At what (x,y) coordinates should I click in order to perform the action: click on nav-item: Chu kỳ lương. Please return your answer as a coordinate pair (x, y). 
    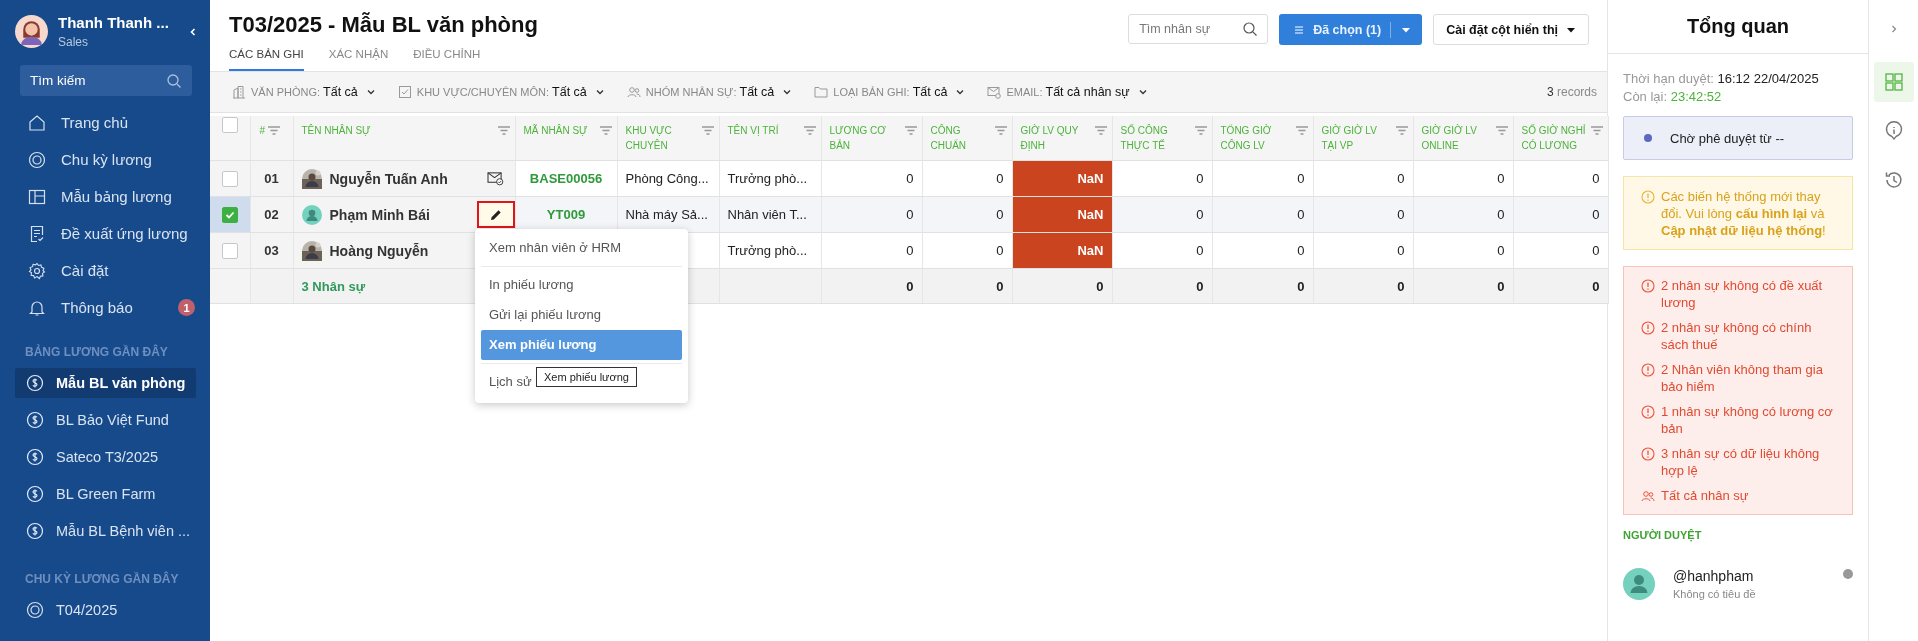
    Looking at the image, I should click on (105, 159).